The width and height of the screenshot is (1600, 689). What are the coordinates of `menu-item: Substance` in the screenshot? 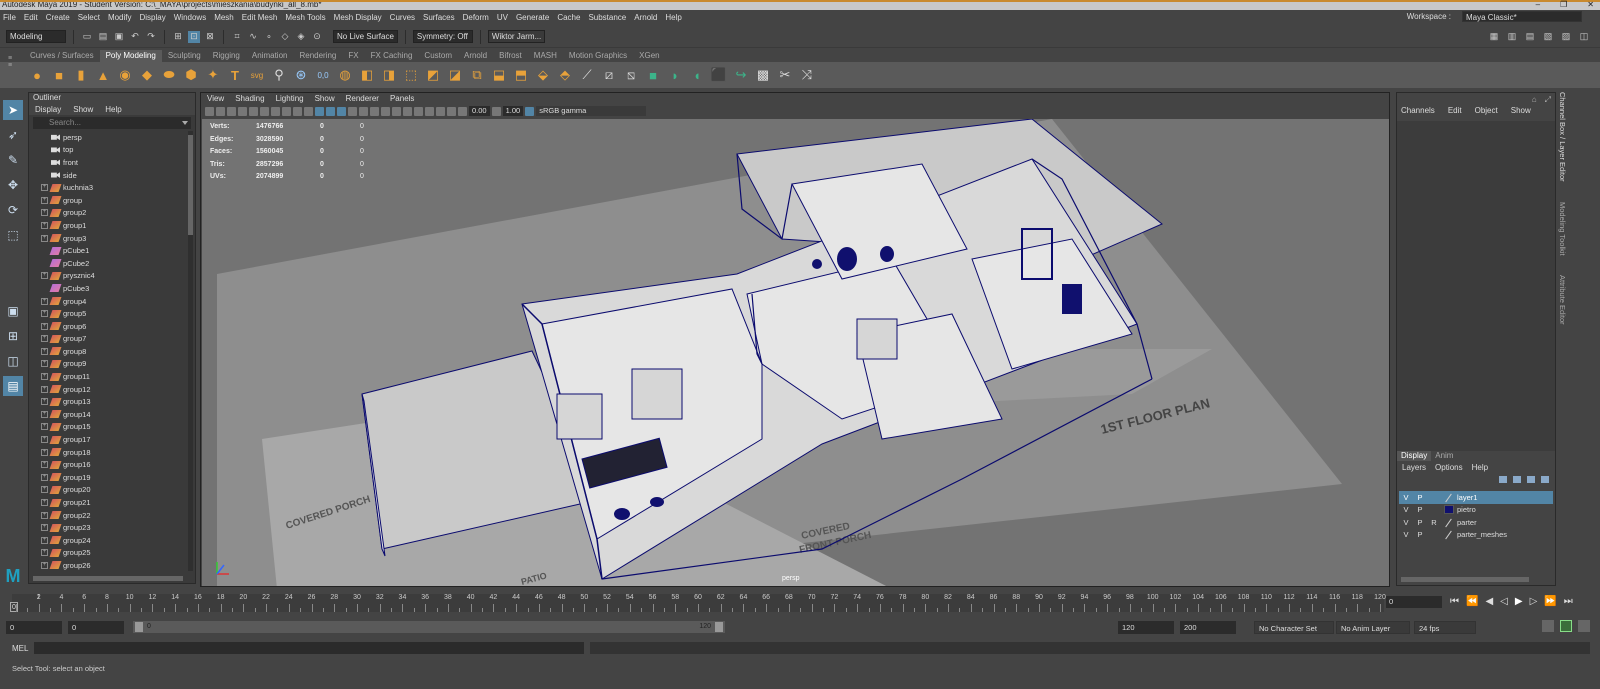 It's located at (607, 17).